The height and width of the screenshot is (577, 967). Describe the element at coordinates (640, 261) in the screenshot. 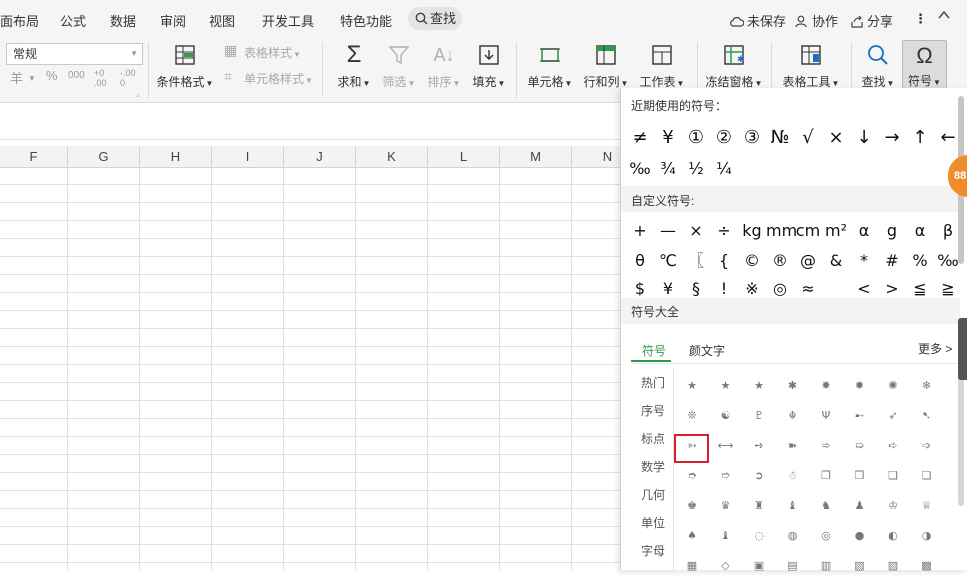

I see `symbol-cell: θ` at that location.